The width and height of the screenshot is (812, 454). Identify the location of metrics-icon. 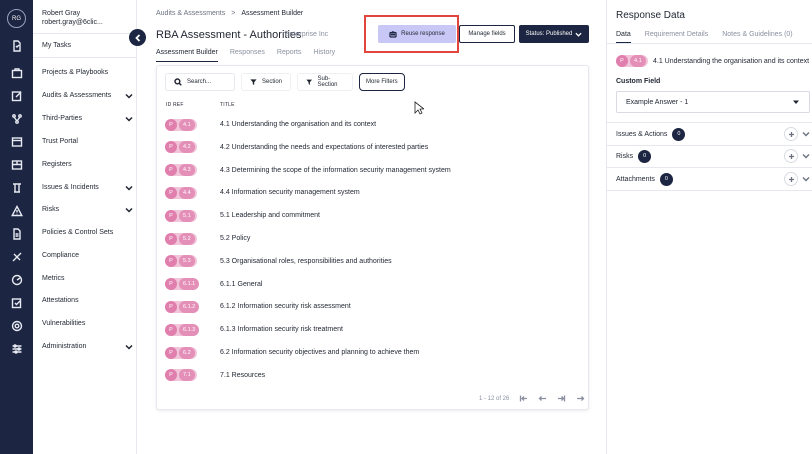
(16, 279).